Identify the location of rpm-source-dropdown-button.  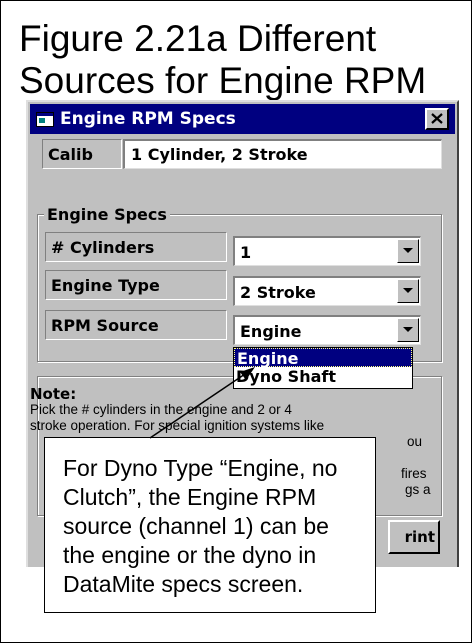
(408, 330).